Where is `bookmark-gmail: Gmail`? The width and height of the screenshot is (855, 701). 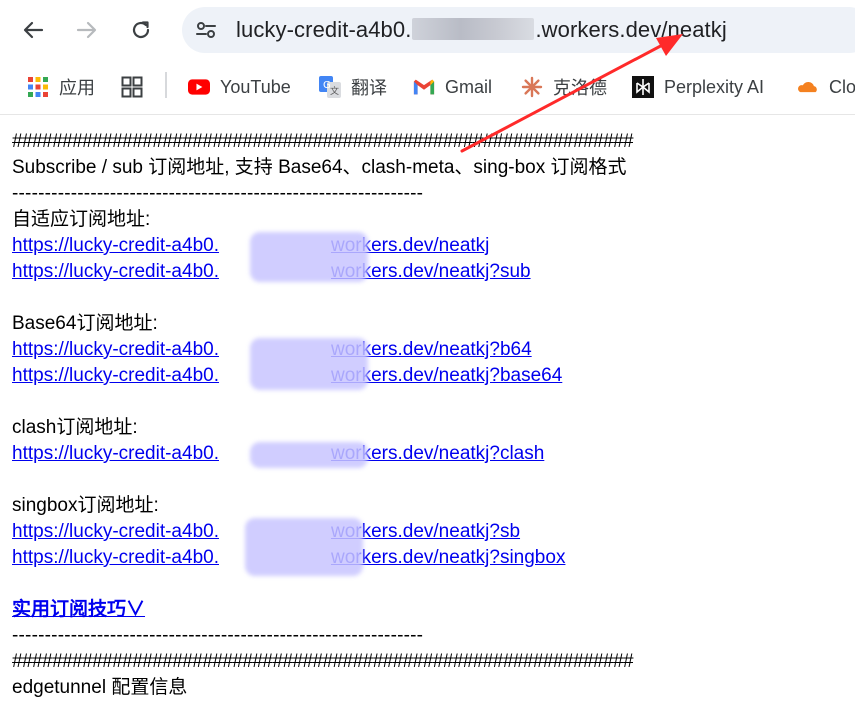 bookmark-gmail: Gmail is located at coordinates (452, 87).